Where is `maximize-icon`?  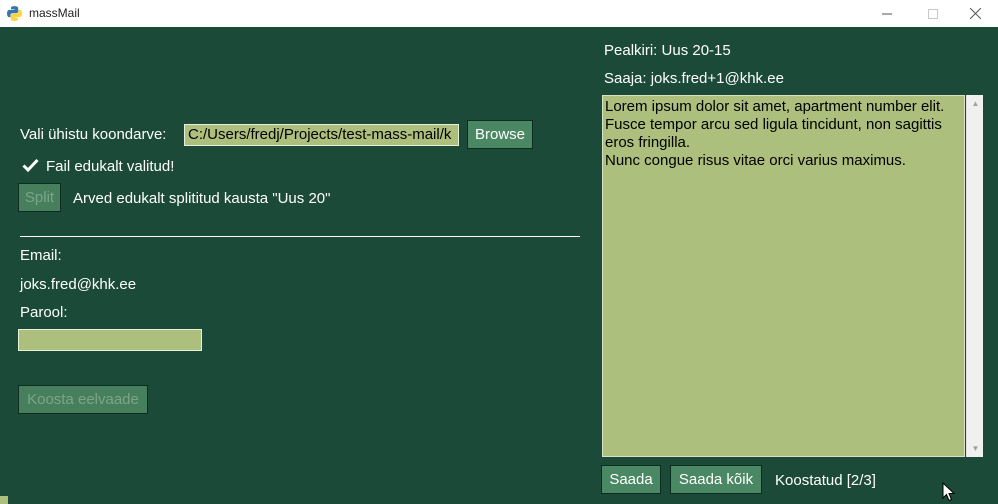 maximize-icon is located at coordinates (933, 13).